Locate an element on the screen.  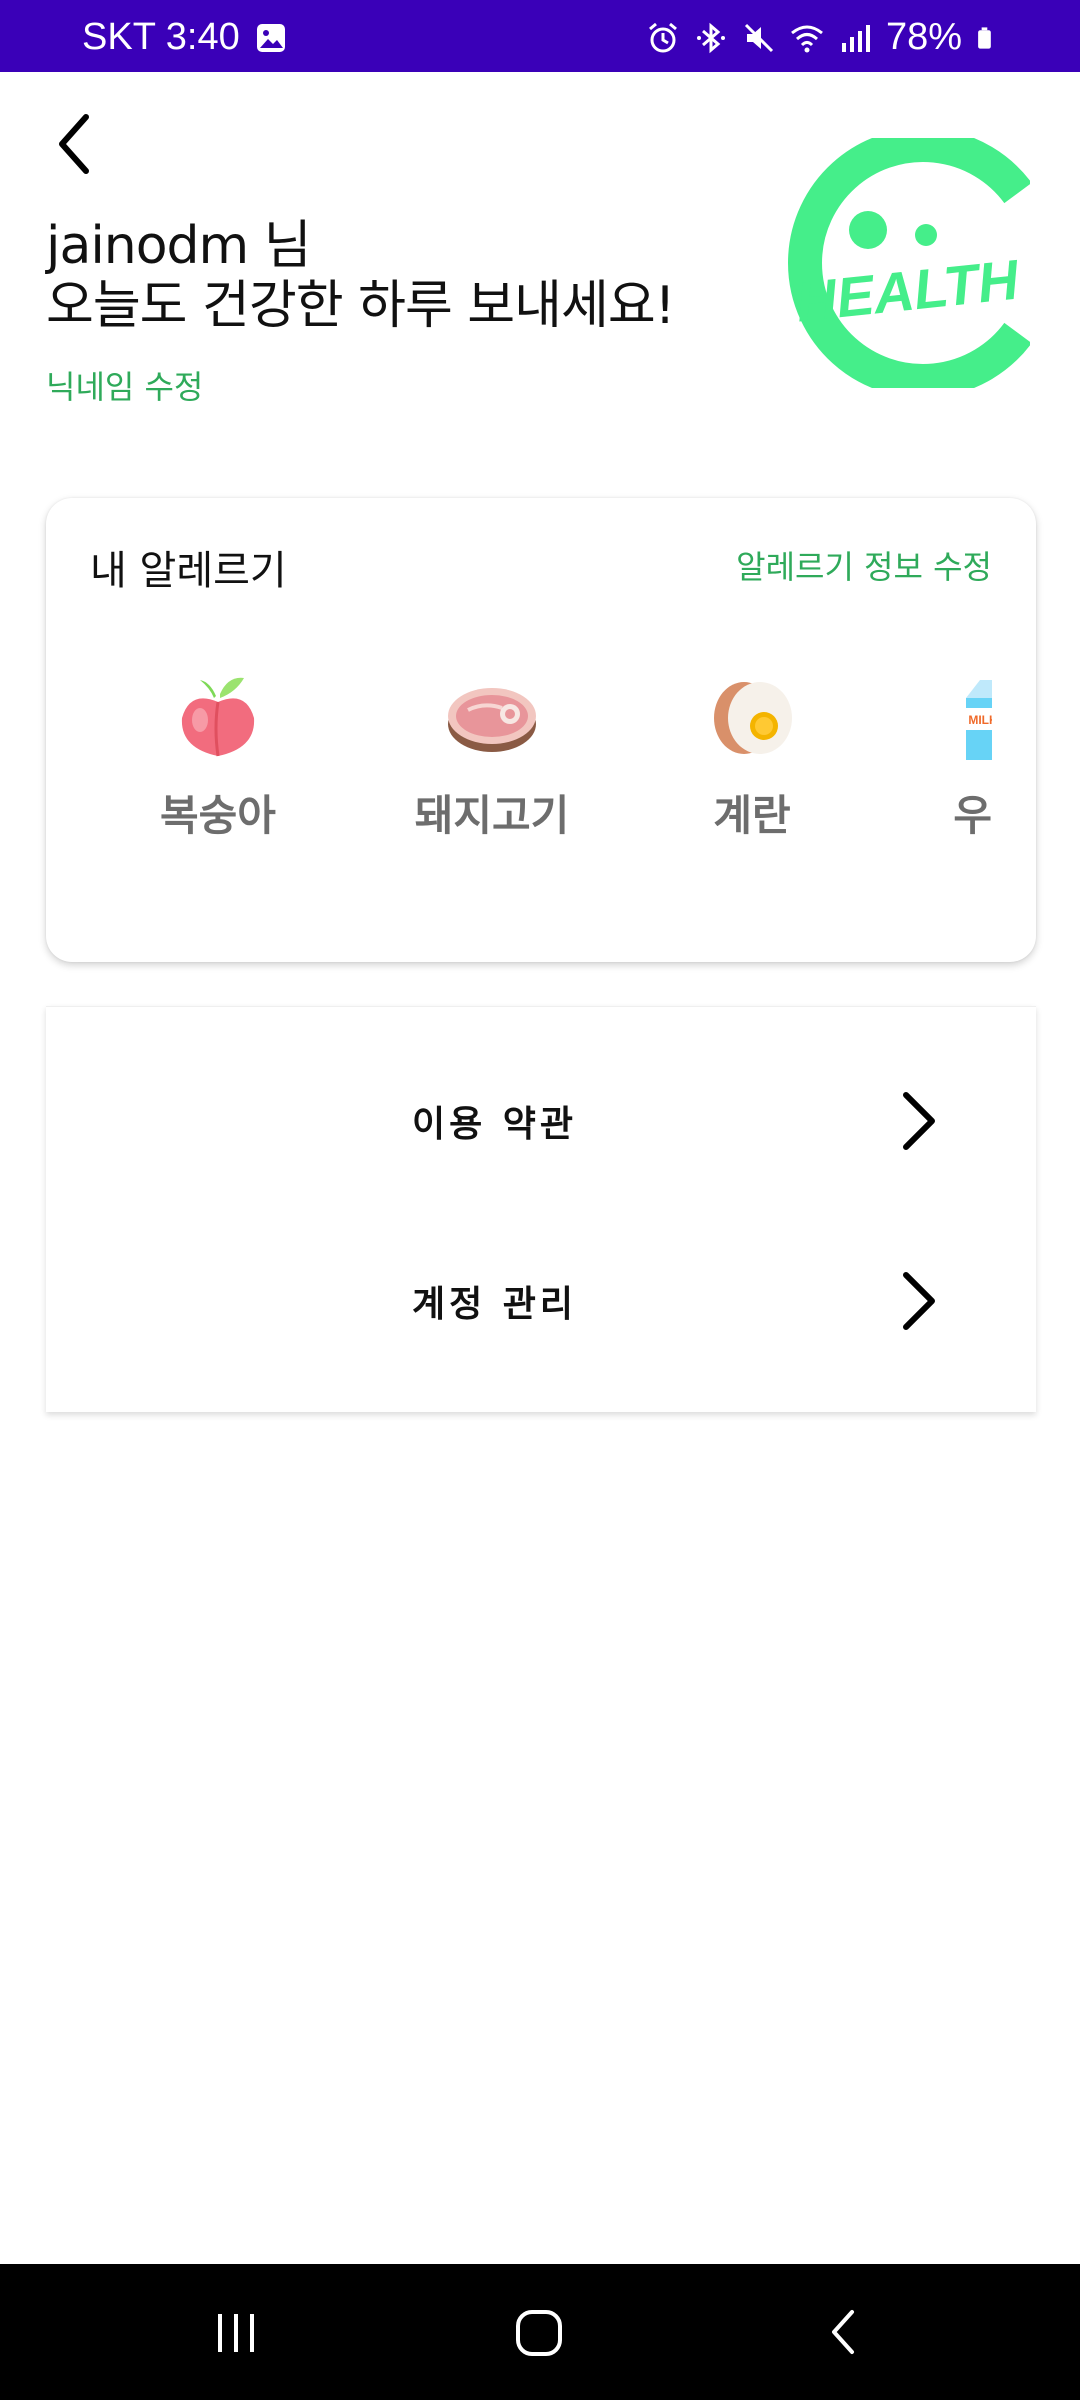
peach-icon is located at coordinates (218, 717).